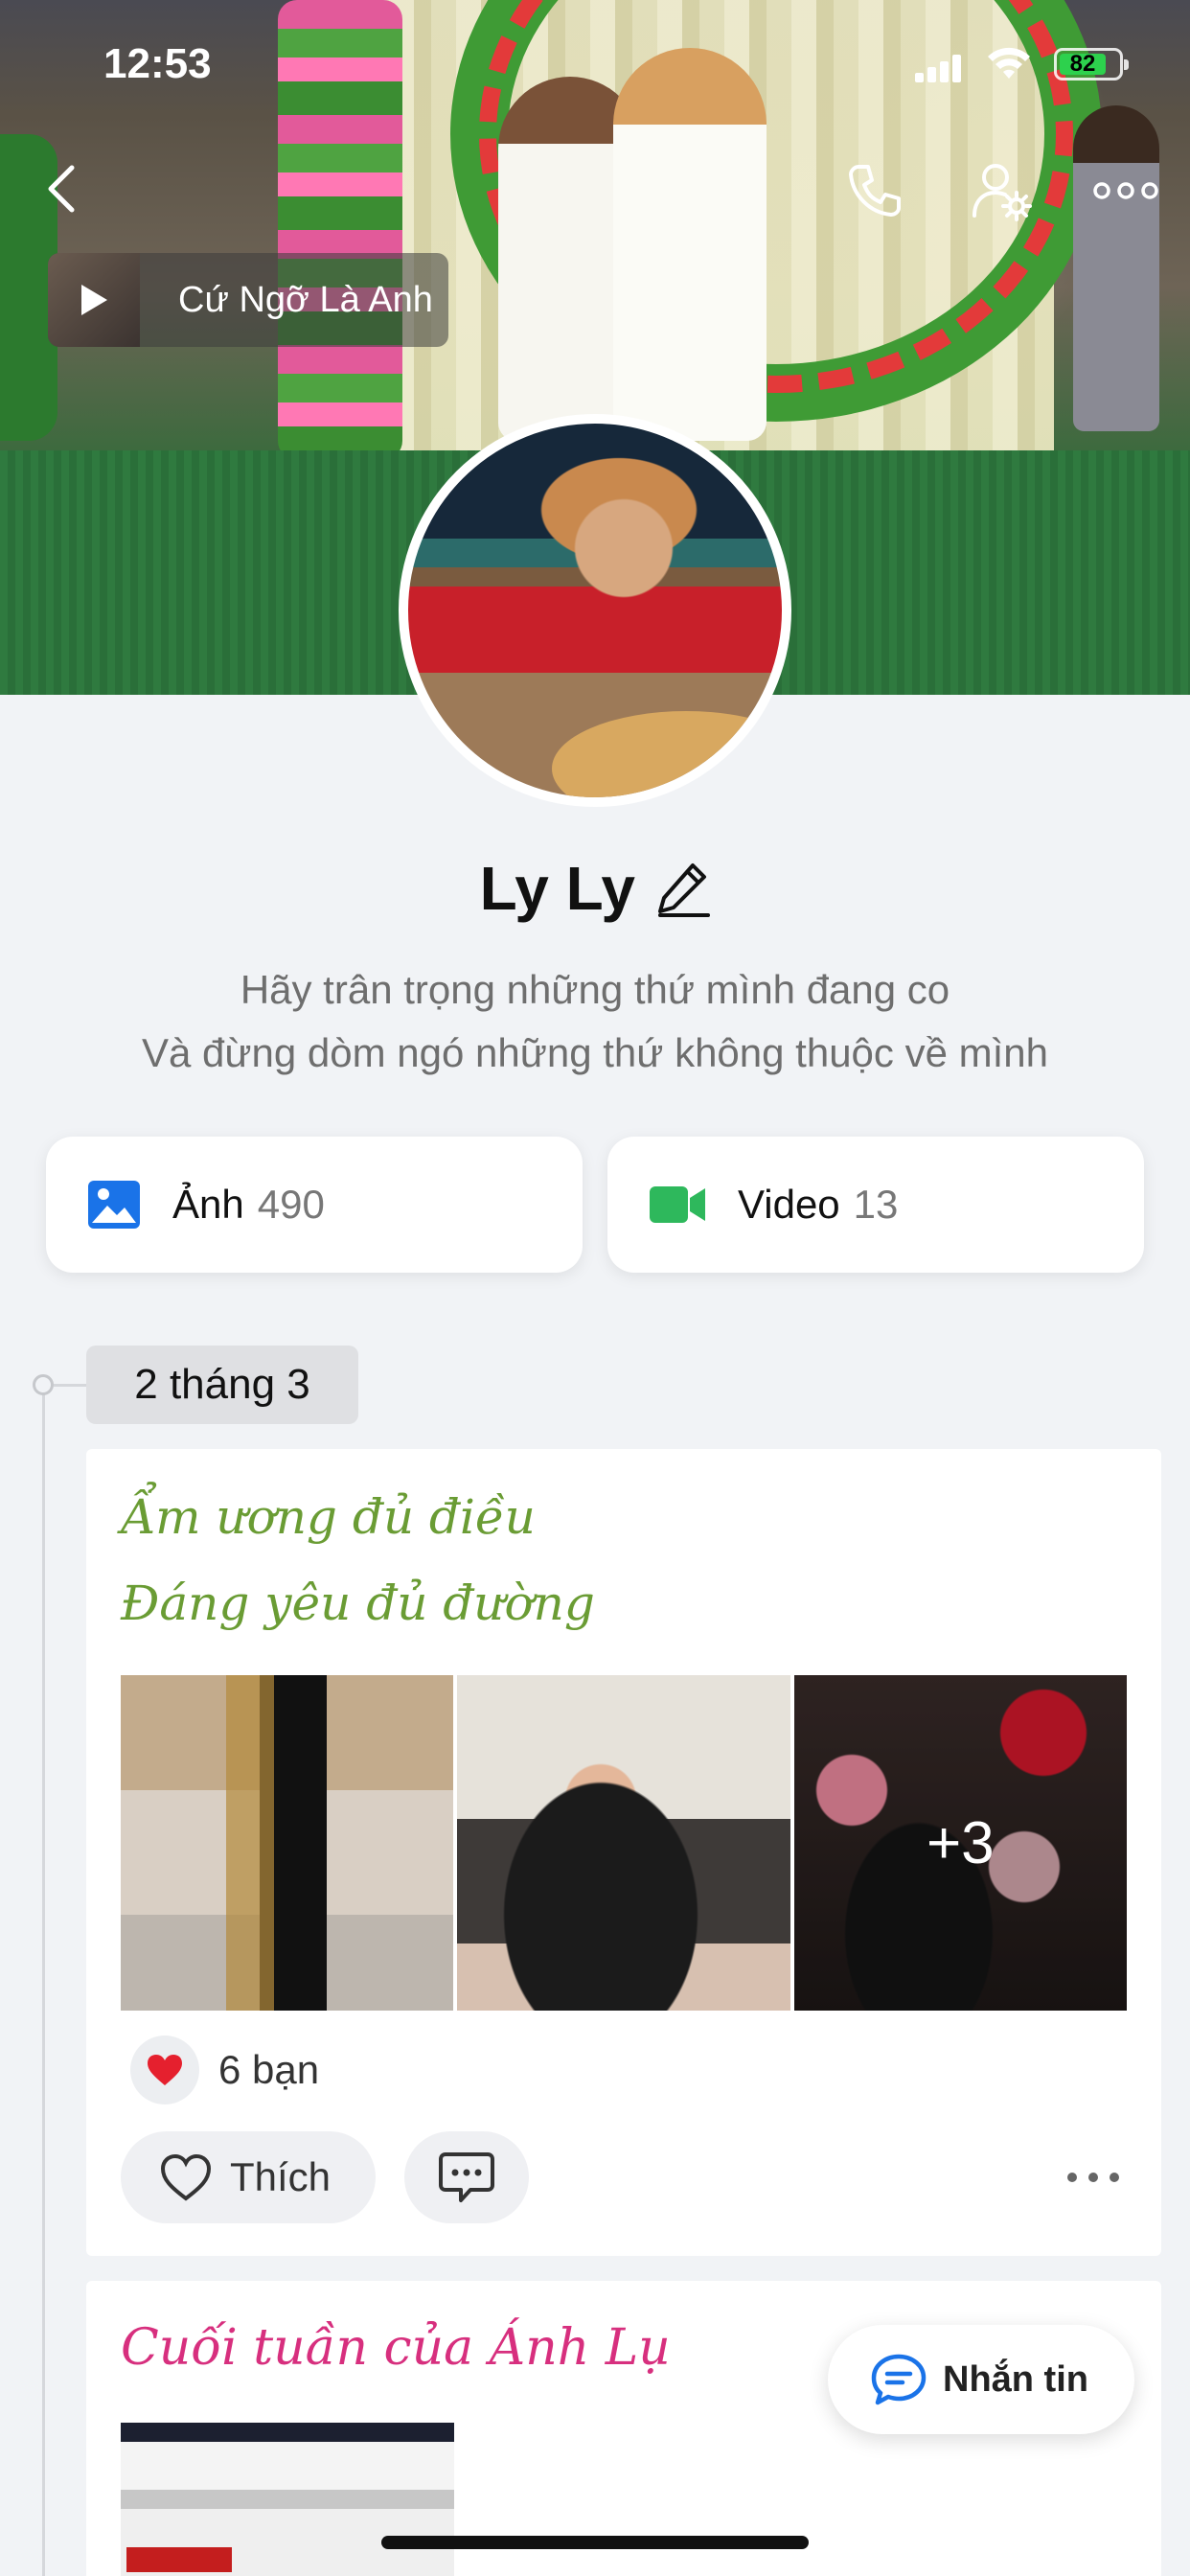  I want to click on chat-icon, so click(899, 2379).